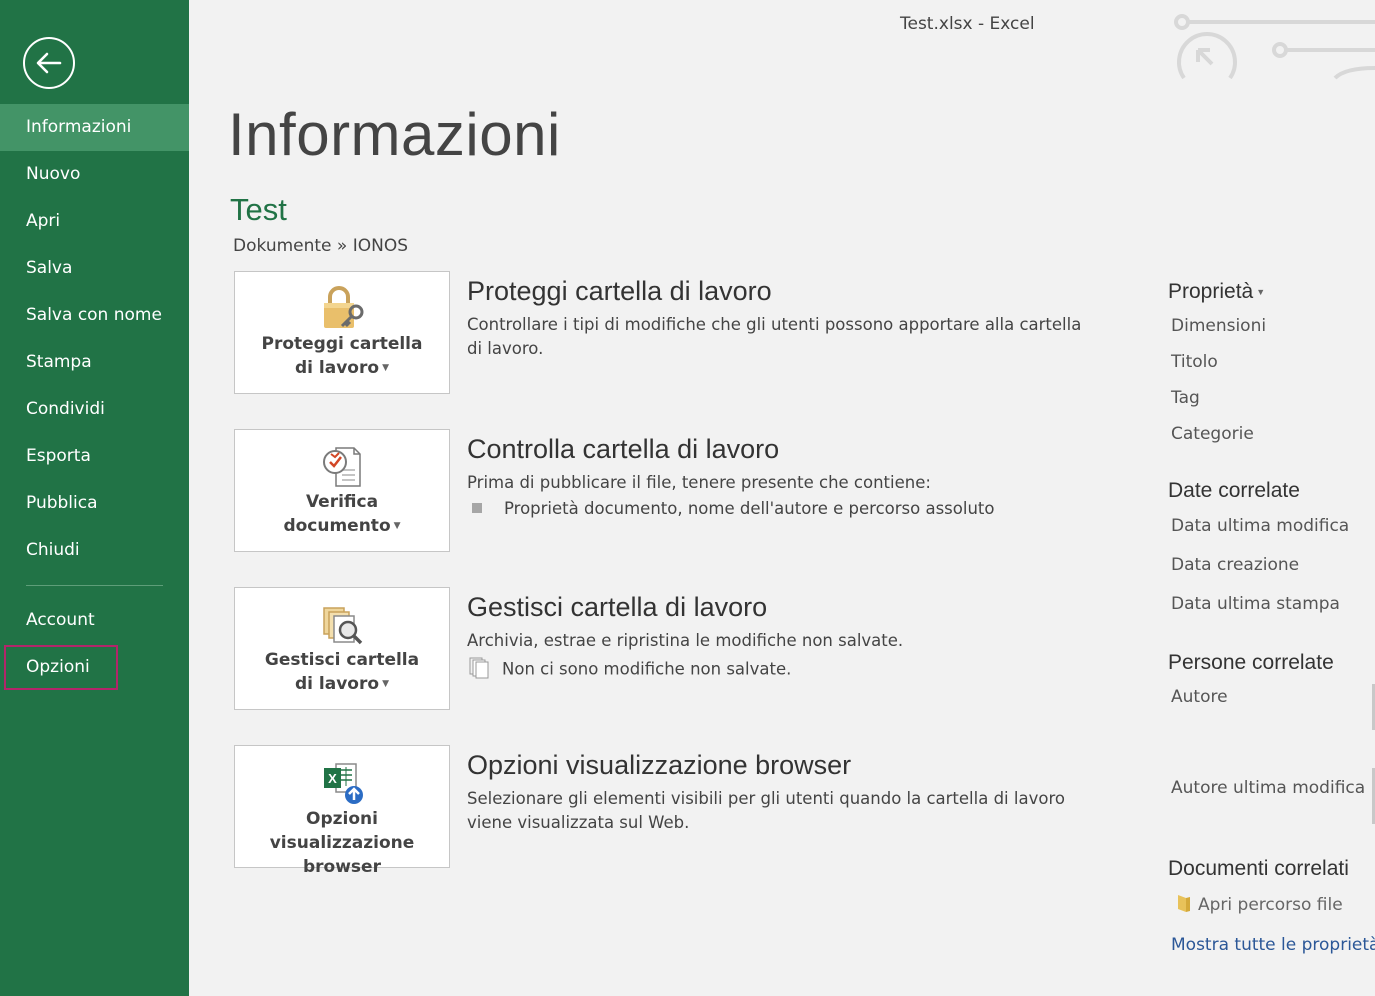 This screenshot has width=1375, height=996. Describe the element at coordinates (342, 672) in the screenshot. I see `manage-workbook-label: Gestisci cartella di lavoro ▼` at that location.